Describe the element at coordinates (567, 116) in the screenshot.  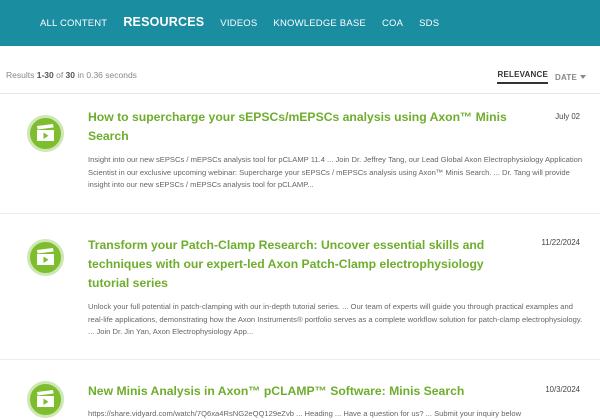
I see `result-date: July 02` at that location.